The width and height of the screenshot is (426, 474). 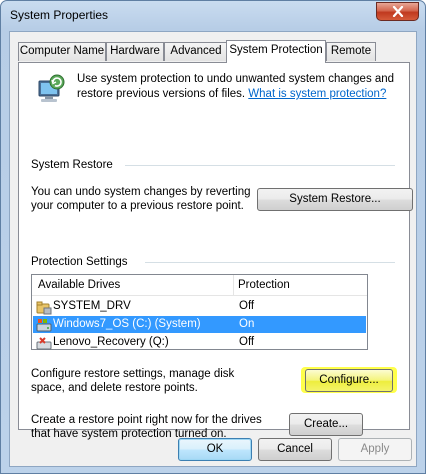 What do you see at coordinates (127, 324) in the screenshot?
I see `drive-name: Windows7_OS (C:) (System)` at bounding box center [127, 324].